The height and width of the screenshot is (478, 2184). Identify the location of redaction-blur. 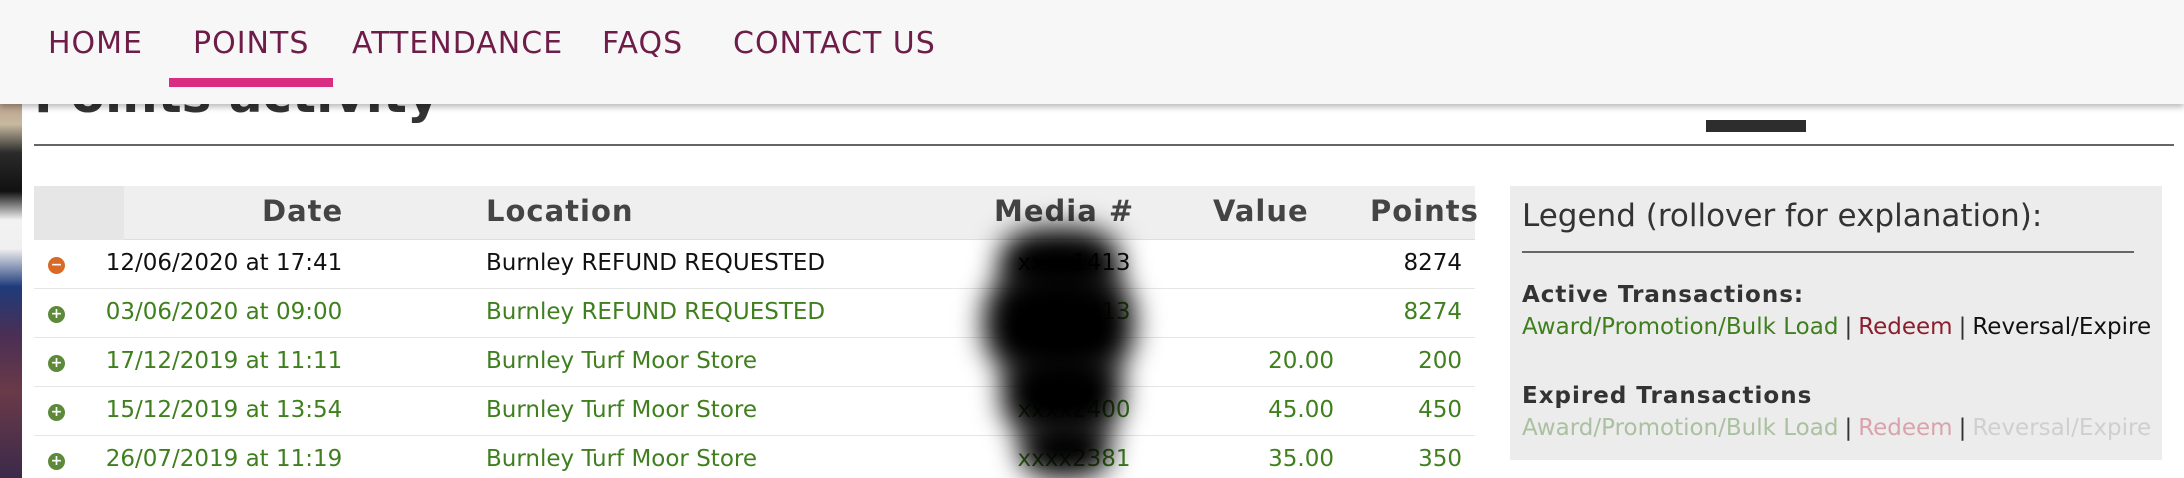
(1062, 353).